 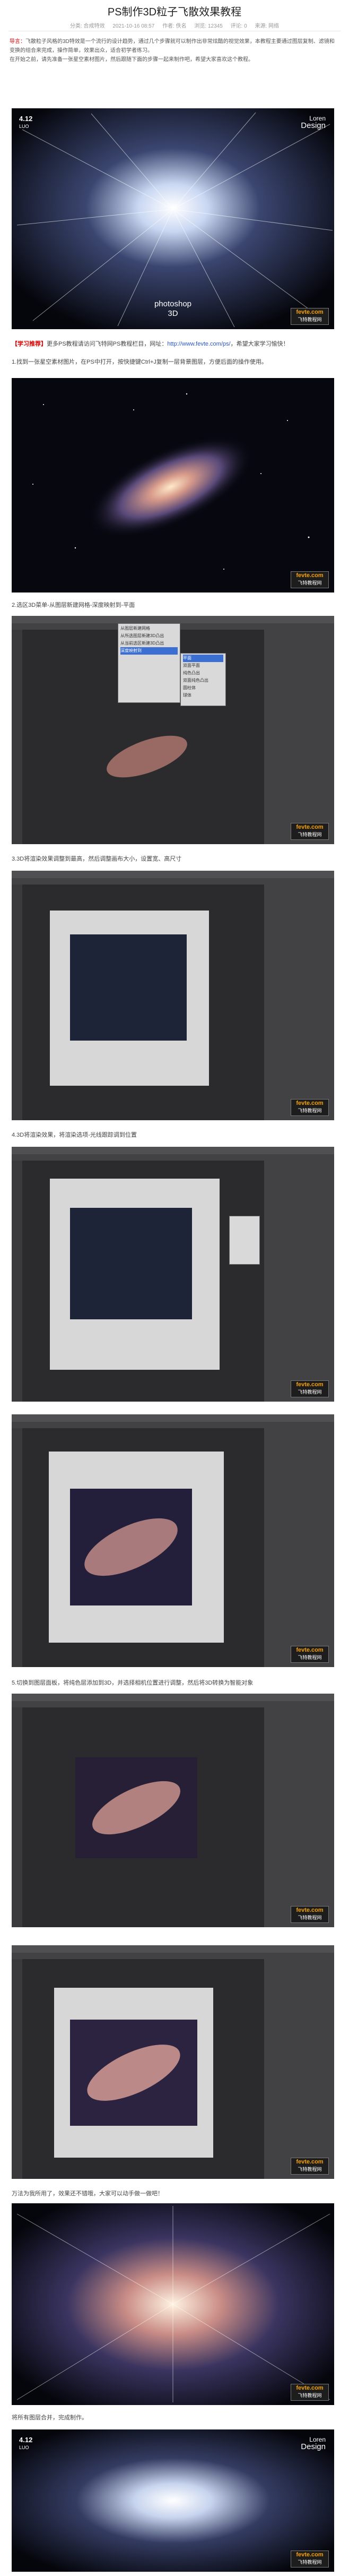 What do you see at coordinates (173, 486) in the screenshot?
I see `galaxy-image: fevte.com 飞特教程网` at bounding box center [173, 486].